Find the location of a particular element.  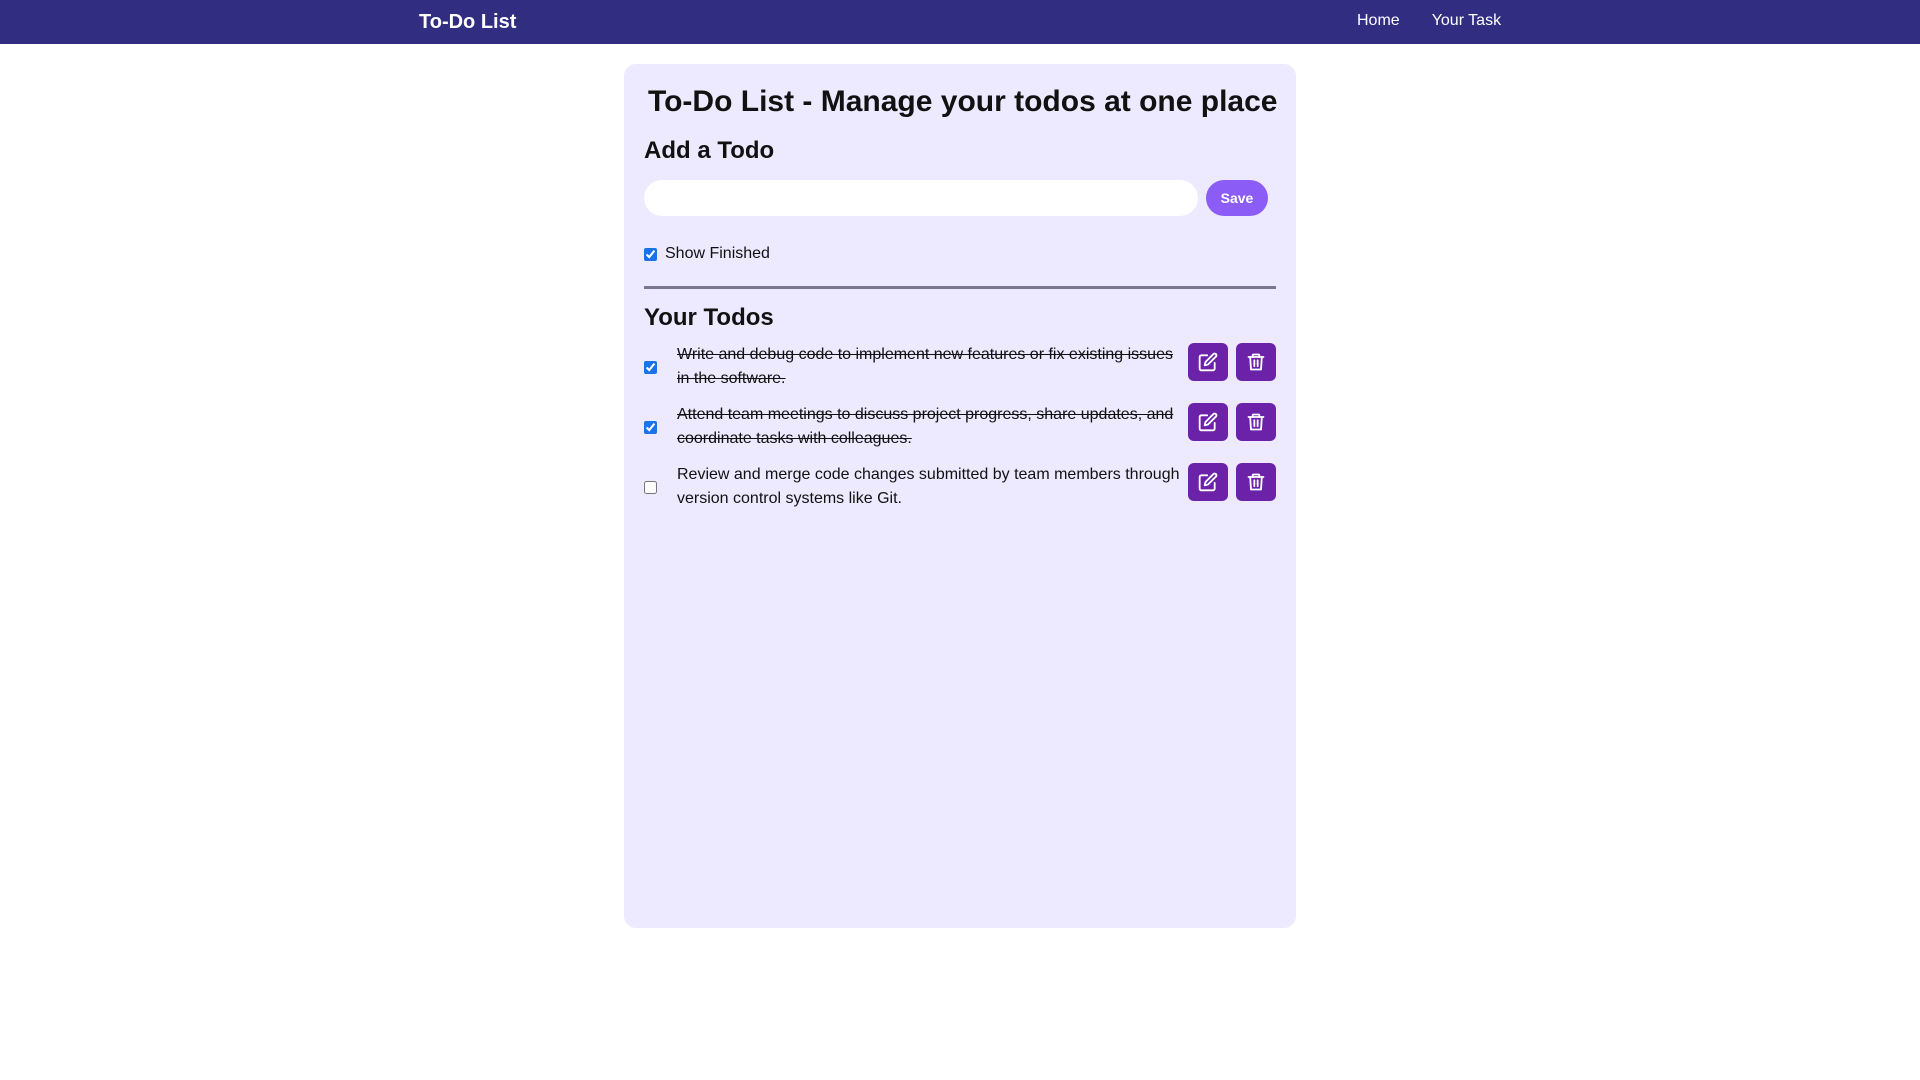

brand-logo: To-Do List is located at coordinates (467, 22).